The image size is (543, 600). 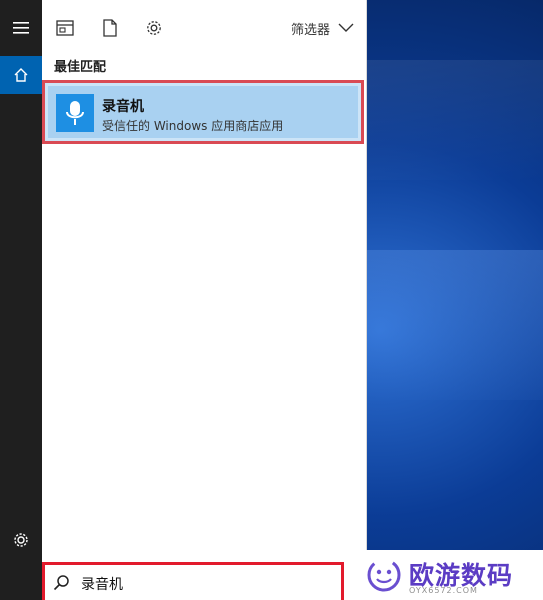 I want to click on chevron-down-icon, so click(x=346, y=27).